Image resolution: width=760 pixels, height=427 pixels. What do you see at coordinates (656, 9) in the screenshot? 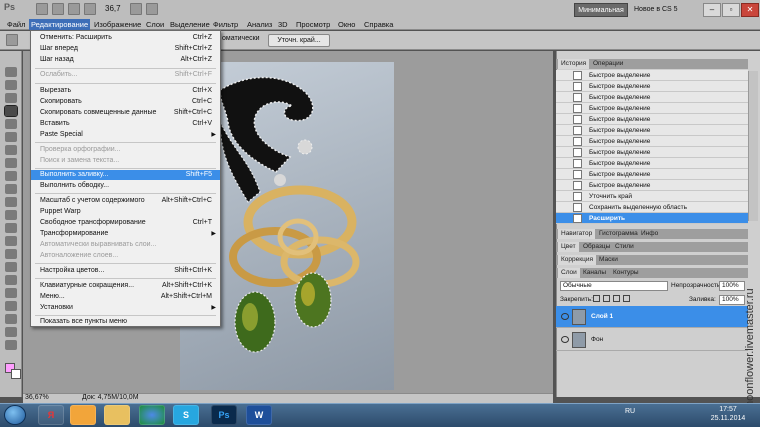
I see `whats-new-link: Новое в CS 5` at bounding box center [656, 9].